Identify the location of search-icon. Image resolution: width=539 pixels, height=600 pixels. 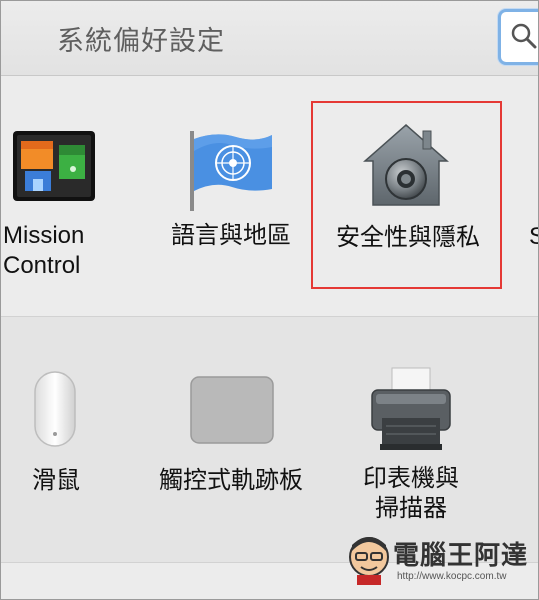
(524, 36).